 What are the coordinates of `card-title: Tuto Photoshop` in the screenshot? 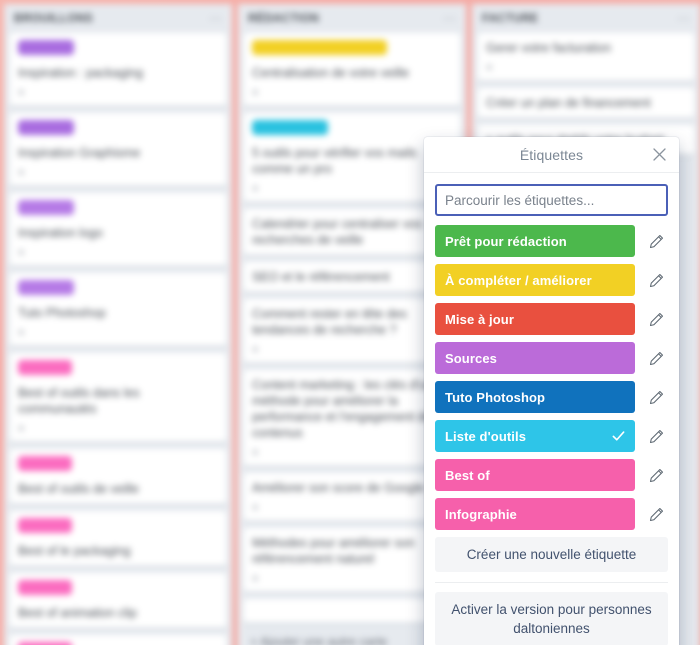 It's located at (62, 313).